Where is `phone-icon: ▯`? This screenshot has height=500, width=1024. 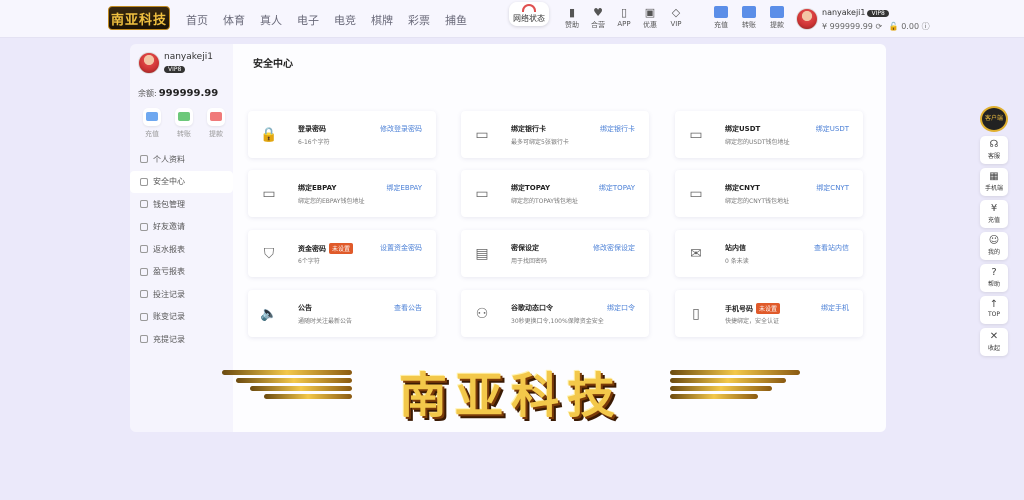 phone-icon: ▯ is located at coordinates (624, 12).